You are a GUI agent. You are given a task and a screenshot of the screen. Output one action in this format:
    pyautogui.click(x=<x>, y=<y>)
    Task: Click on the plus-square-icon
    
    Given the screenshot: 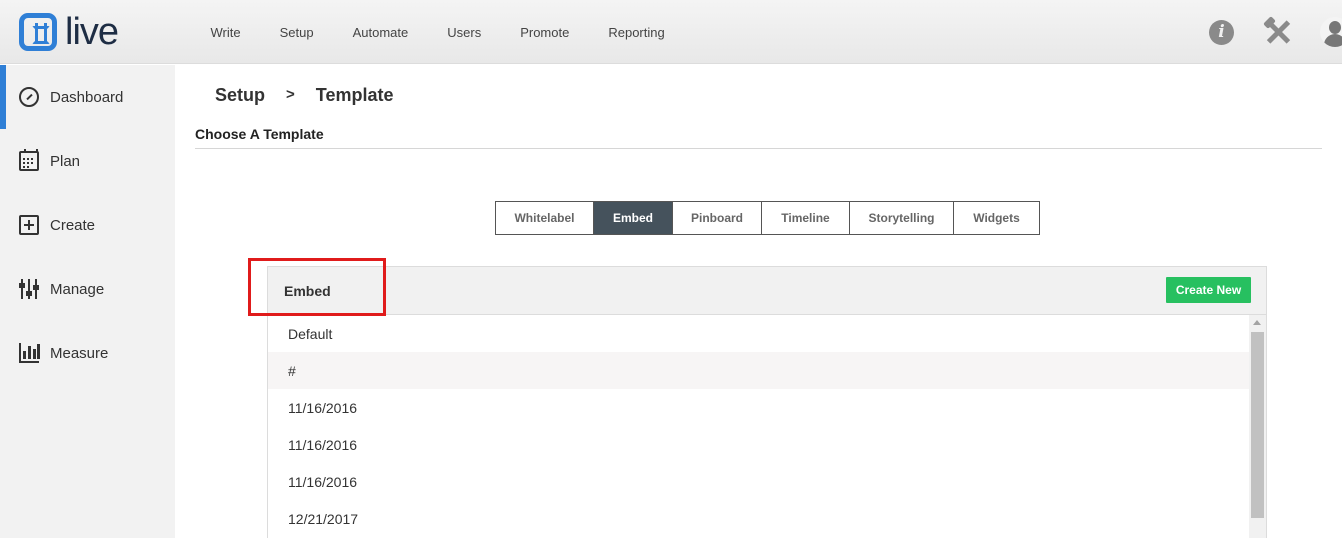 What is the action you would take?
    pyautogui.click(x=29, y=225)
    